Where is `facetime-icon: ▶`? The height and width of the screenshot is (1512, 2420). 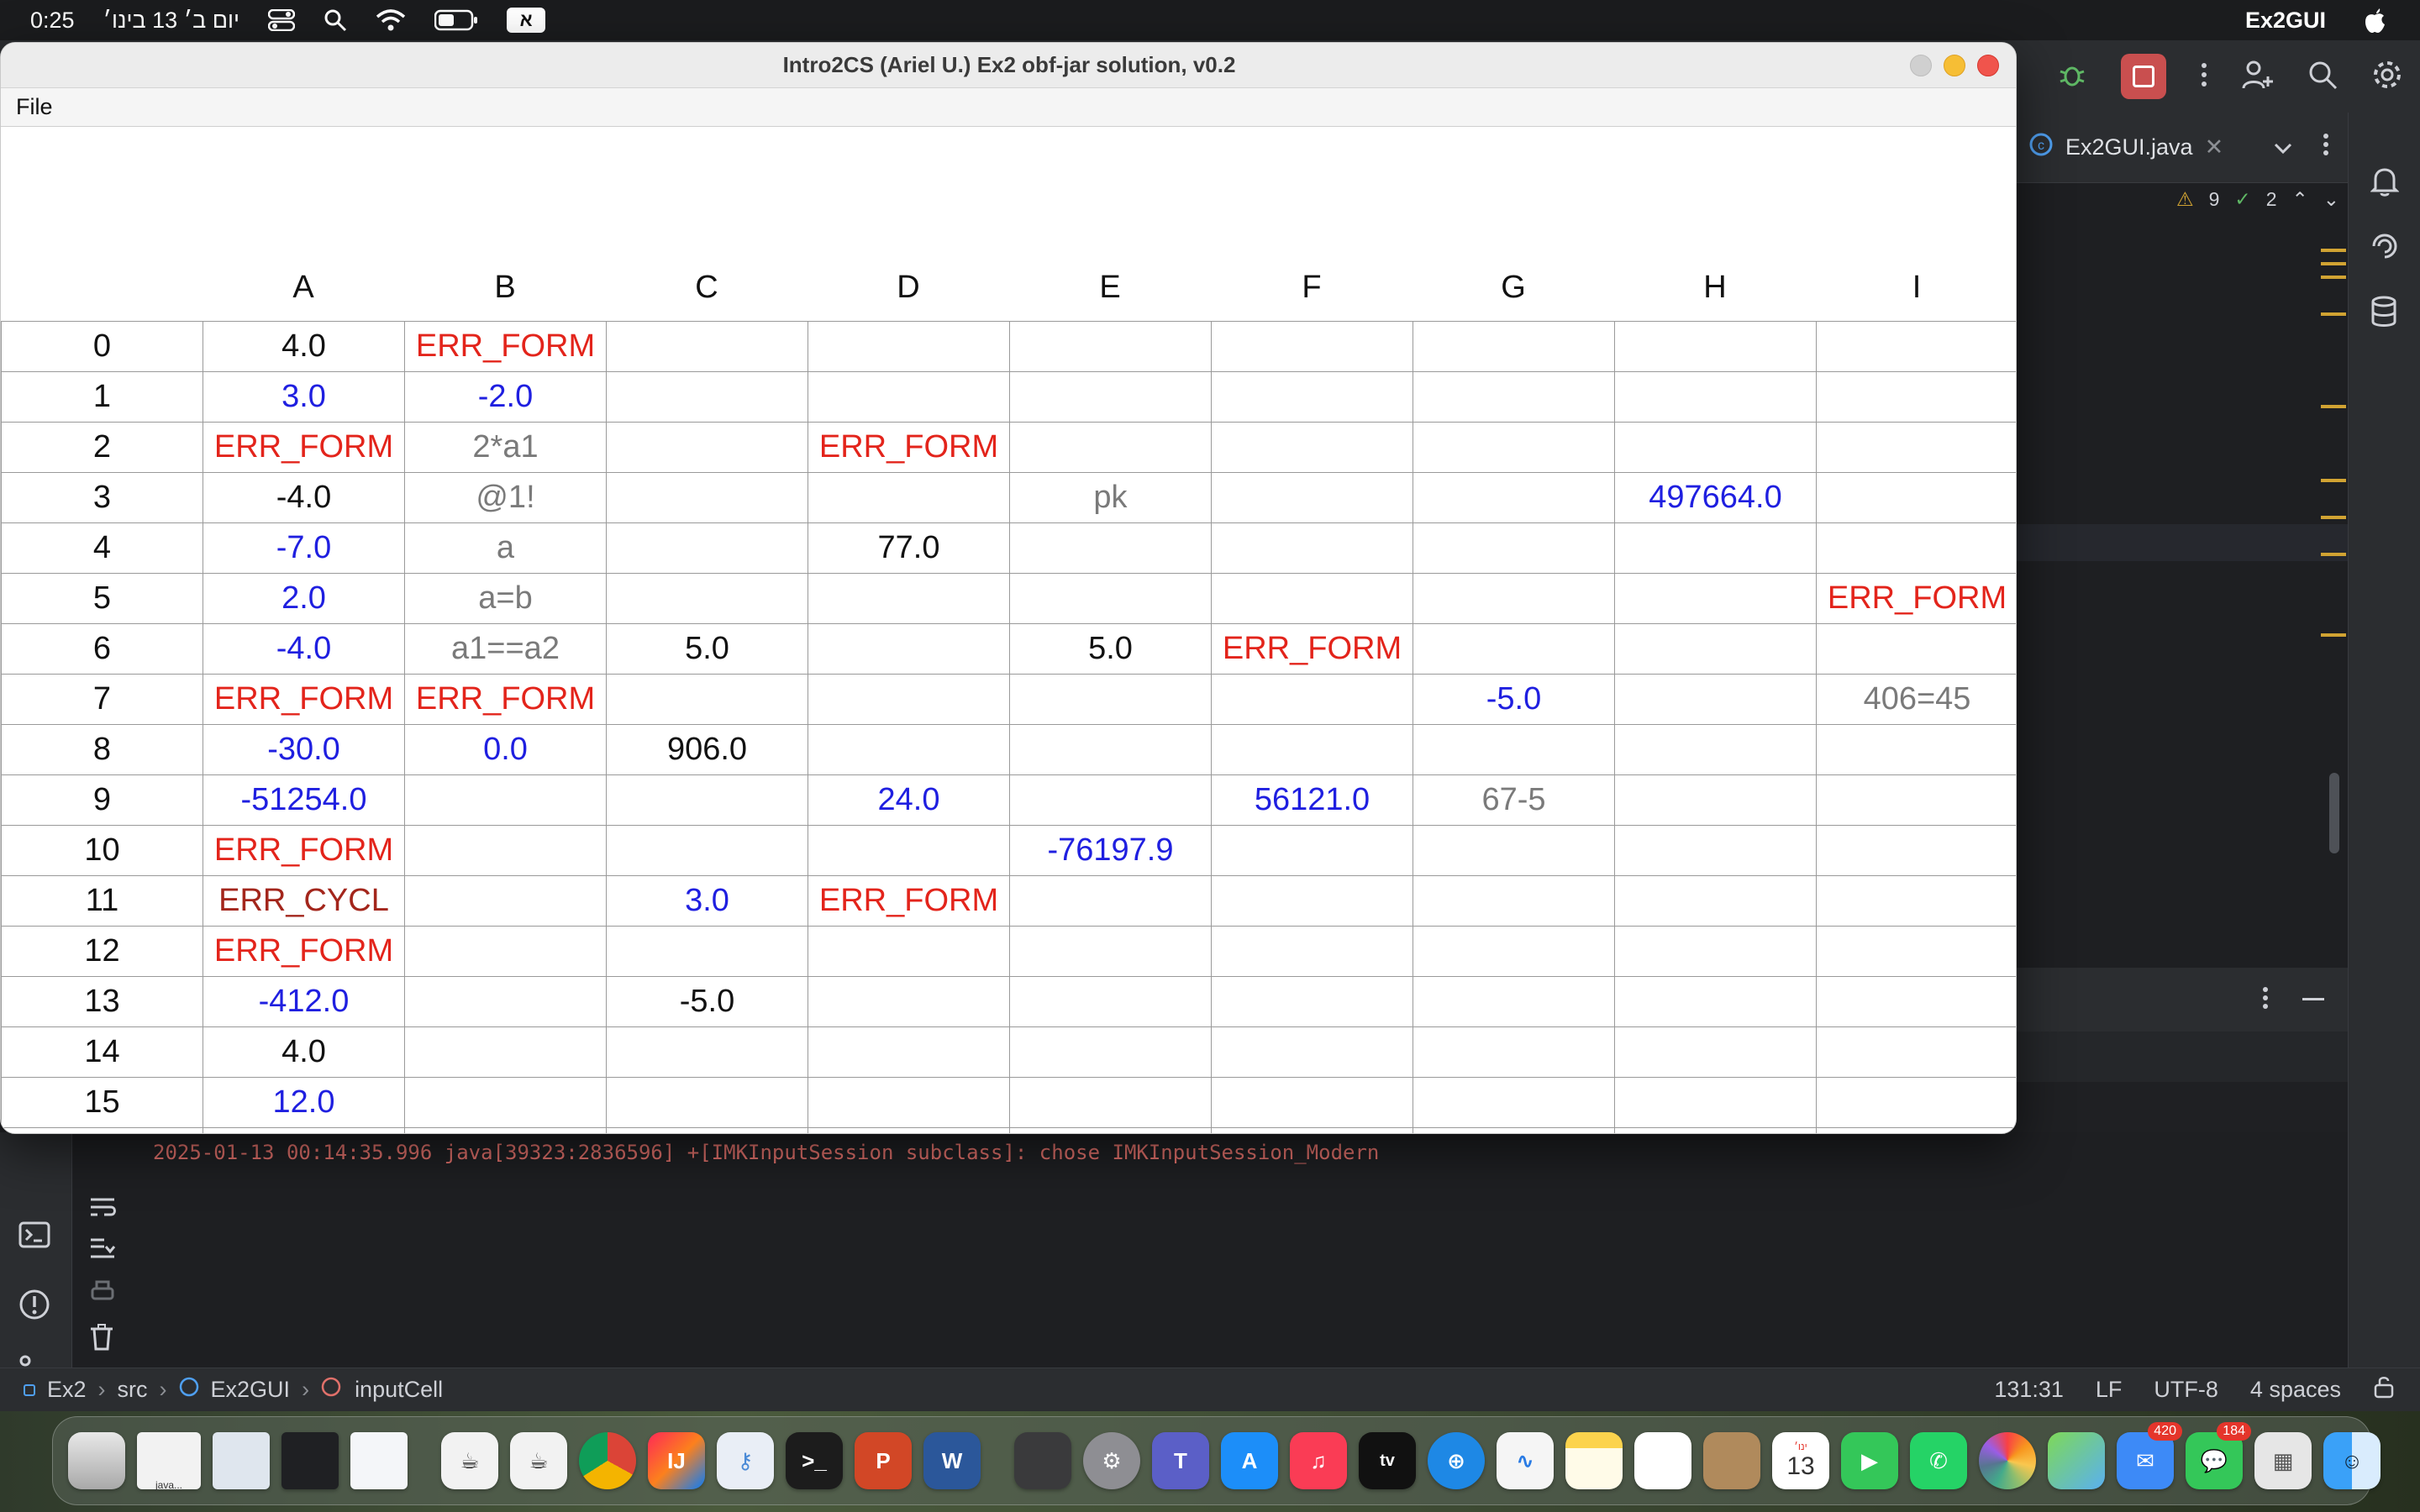 facetime-icon: ▶ is located at coordinates (1869, 1460).